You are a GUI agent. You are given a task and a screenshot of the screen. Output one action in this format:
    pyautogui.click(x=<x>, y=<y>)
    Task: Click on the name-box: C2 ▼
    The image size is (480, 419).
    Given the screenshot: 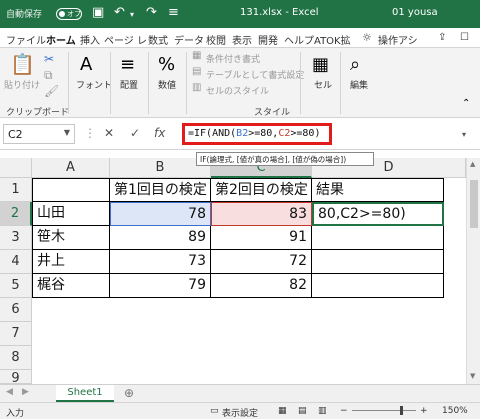 What is the action you would take?
    pyautogui.click(x=39, y=134)
    